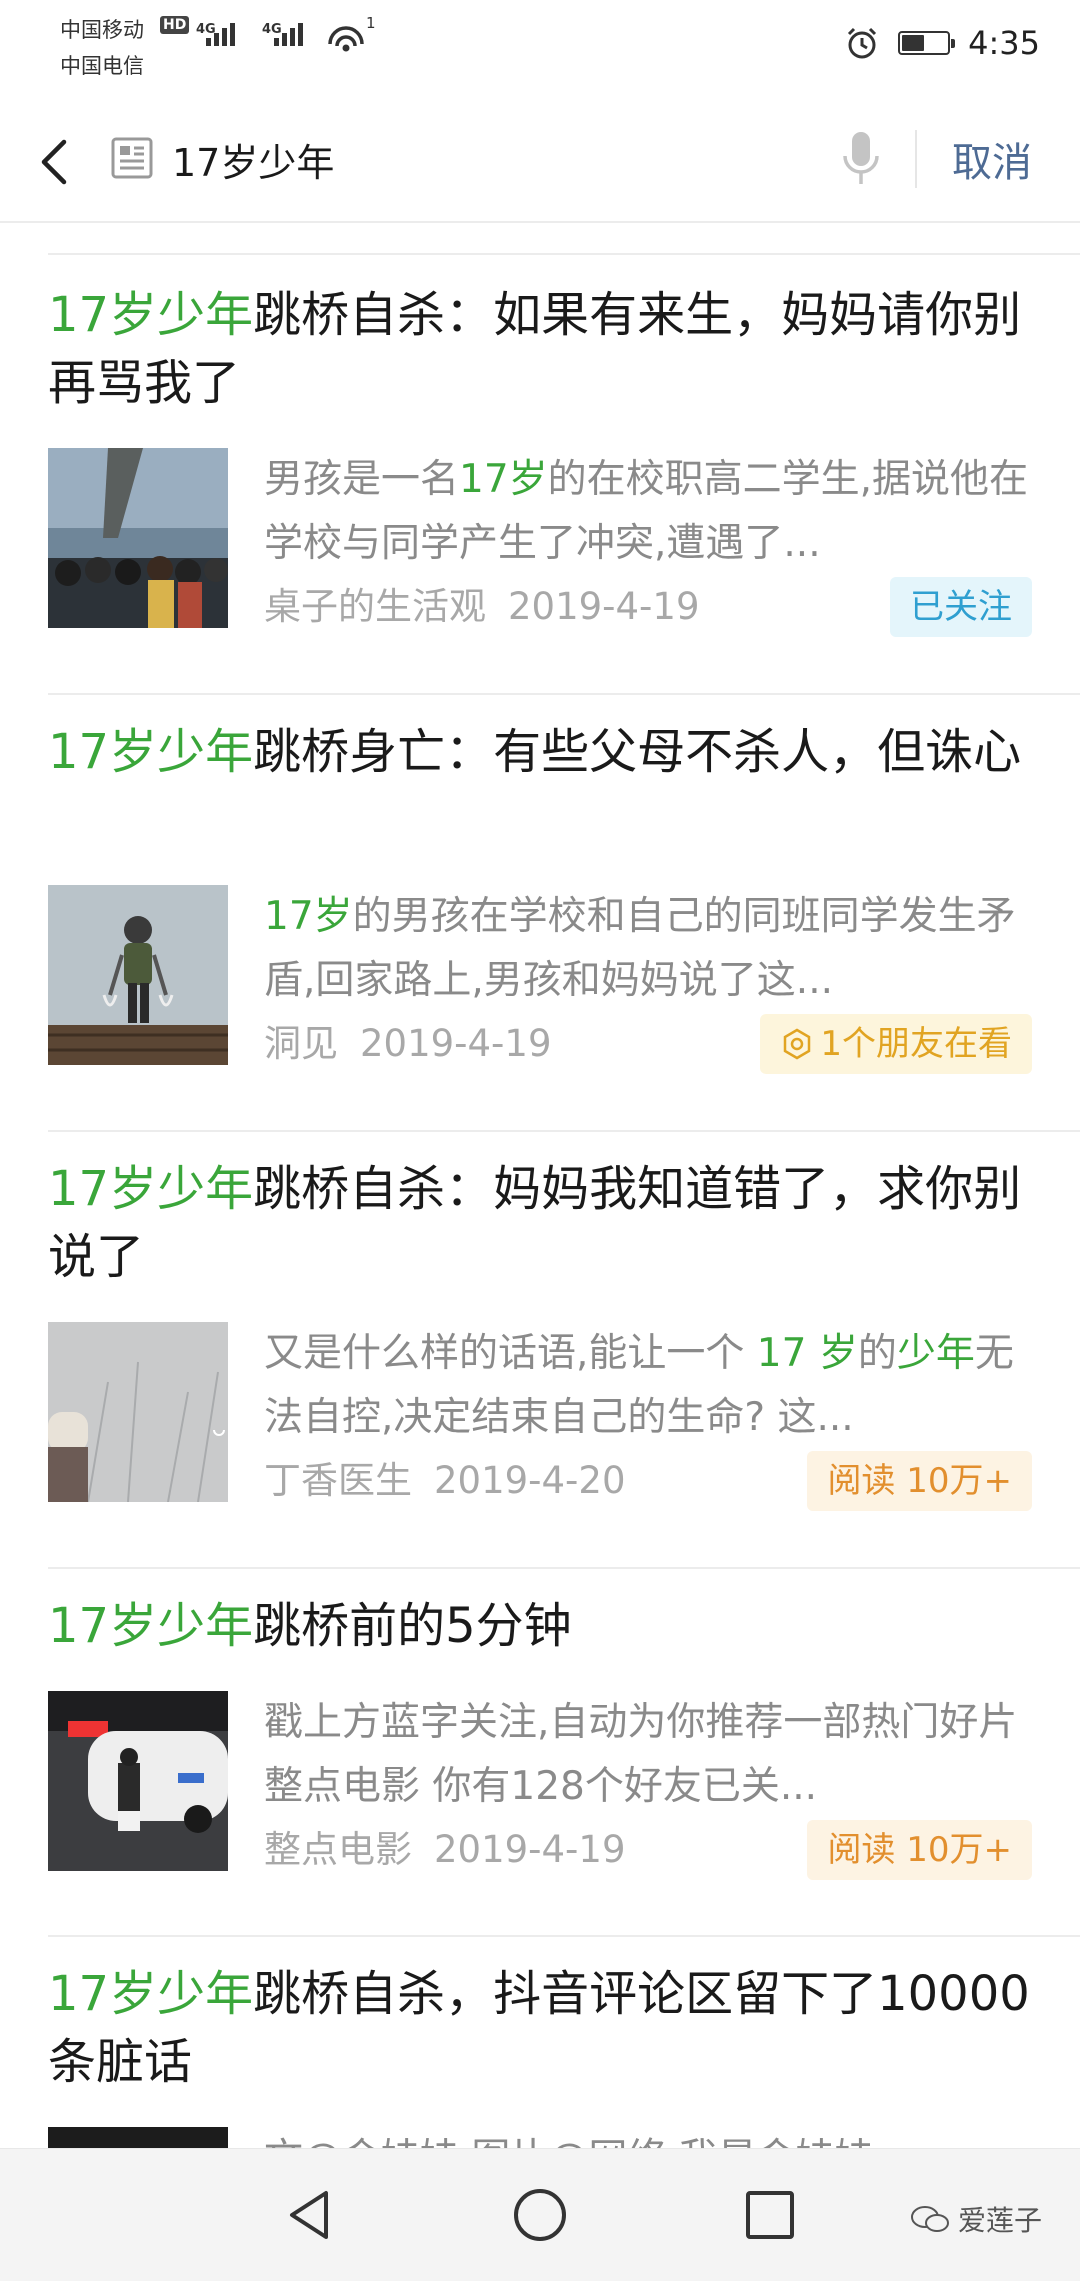  I want to click on circle-home-icon, so click(540, 2215).